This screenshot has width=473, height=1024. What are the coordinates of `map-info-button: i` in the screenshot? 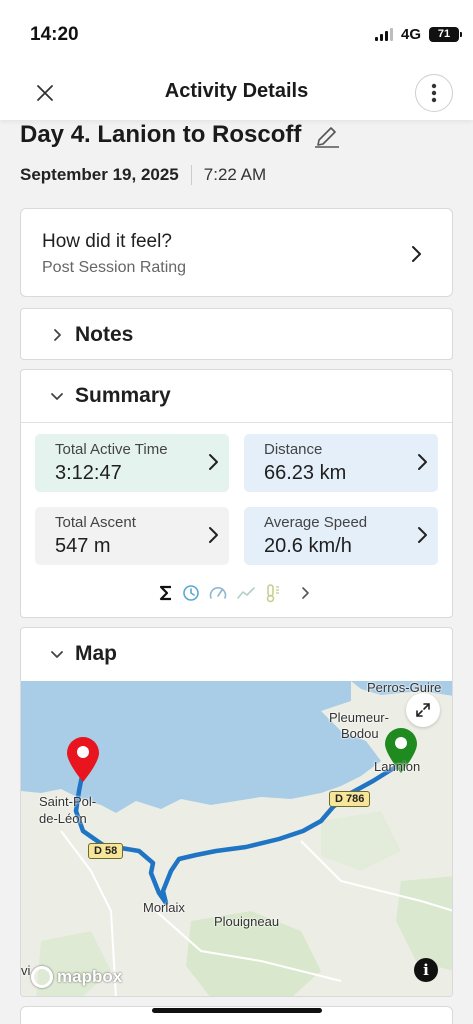 It's located at (426, 970).